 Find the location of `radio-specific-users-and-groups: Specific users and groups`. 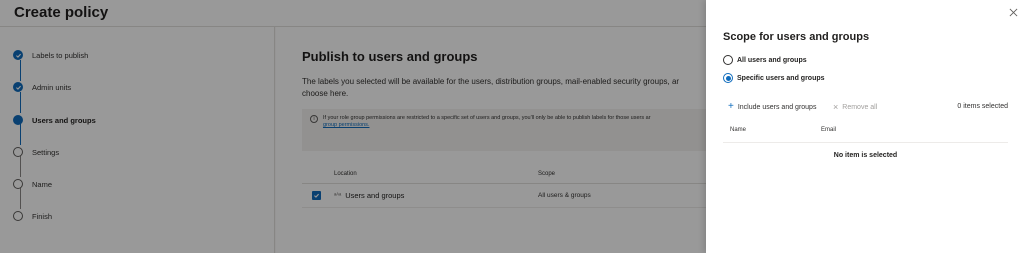

radio-specific-users-and-groups: Specific users and groups is located at coordinates (774, 78).